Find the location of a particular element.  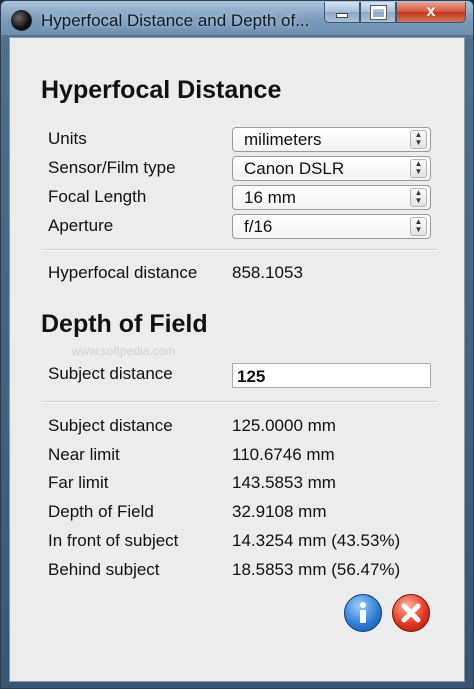

window-close-button: x is located at coordinates (431, 12).